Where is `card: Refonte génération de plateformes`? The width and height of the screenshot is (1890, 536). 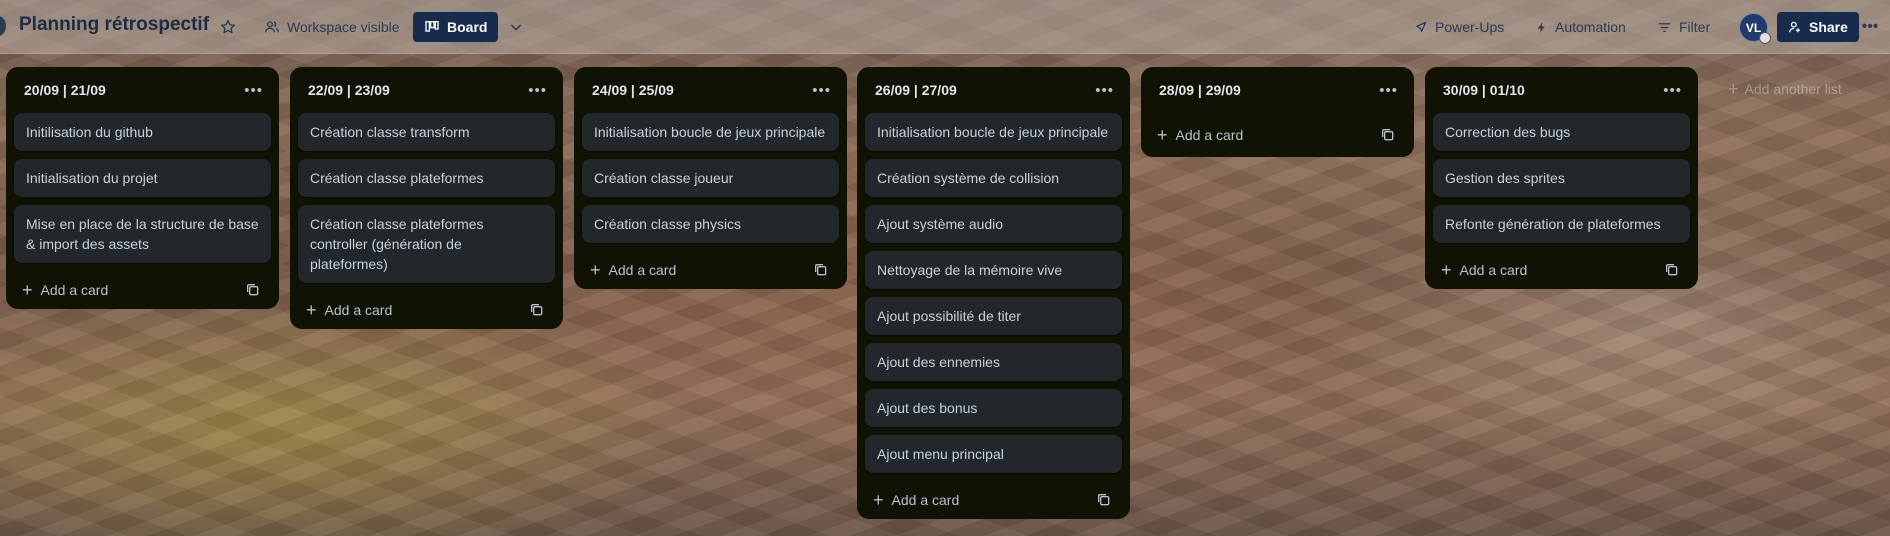
card: Refonte génération de plateformes is located at coordinates (1561, 224).